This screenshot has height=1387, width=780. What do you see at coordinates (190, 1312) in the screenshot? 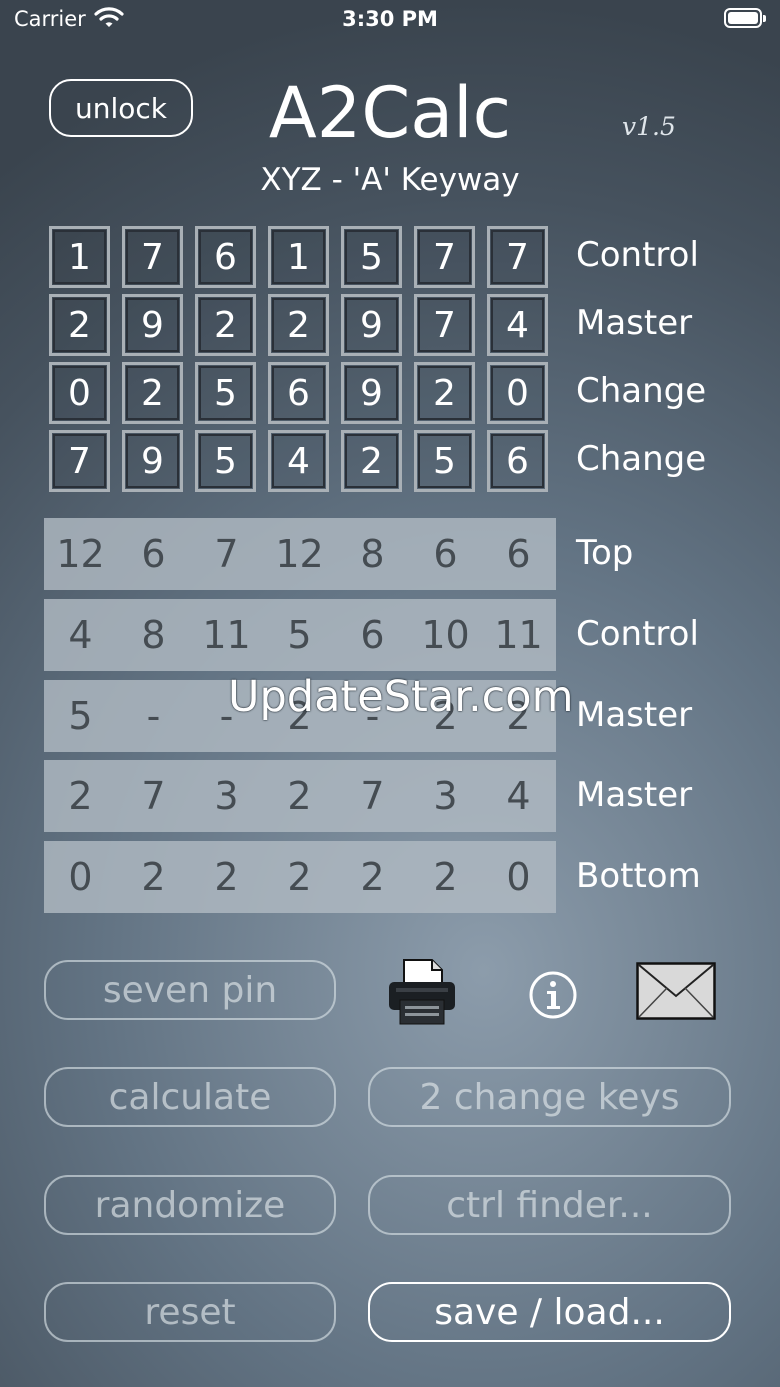
I see `reset-button: reset` at bounding box center [190, 1312].